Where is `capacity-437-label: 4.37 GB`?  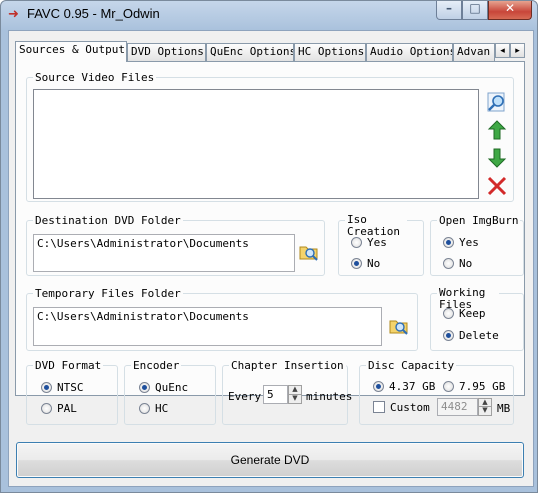
capacity-437-label: 4.37 GB is located at coordinates (412, 386).